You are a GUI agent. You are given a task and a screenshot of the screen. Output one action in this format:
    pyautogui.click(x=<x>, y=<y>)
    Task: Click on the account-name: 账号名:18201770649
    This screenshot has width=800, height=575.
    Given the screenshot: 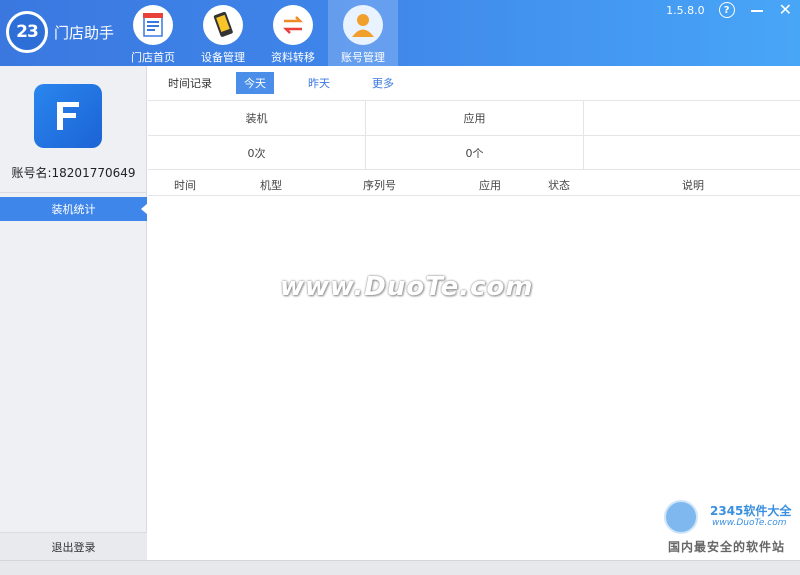 What is the action you would take?
    pyautogui.click(x=73, y=173)
    